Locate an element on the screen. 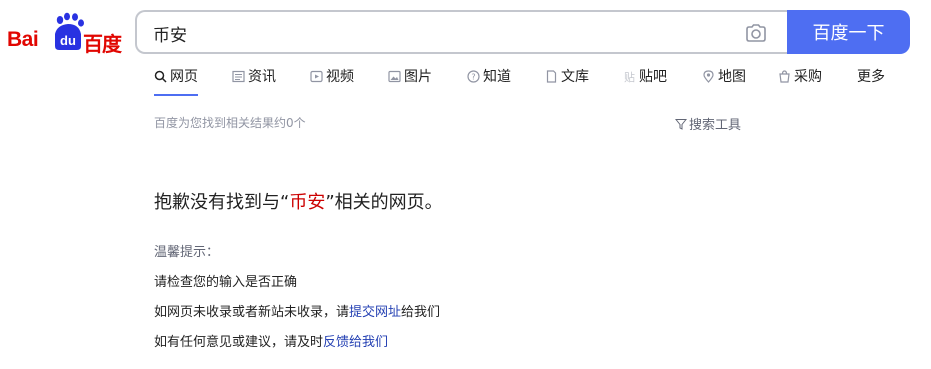 Image resolution: width=931 pixels, height=369 pixels. tip-text: 给我们 is located at coordinates (421, 312).